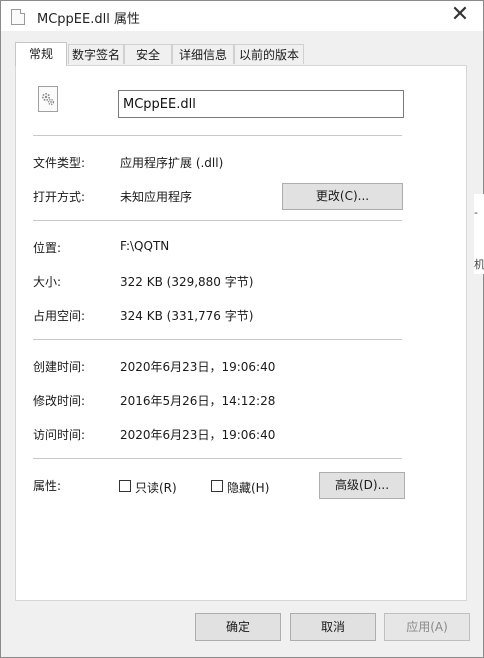  I want to click on background-text: 机, so click(479, 264).